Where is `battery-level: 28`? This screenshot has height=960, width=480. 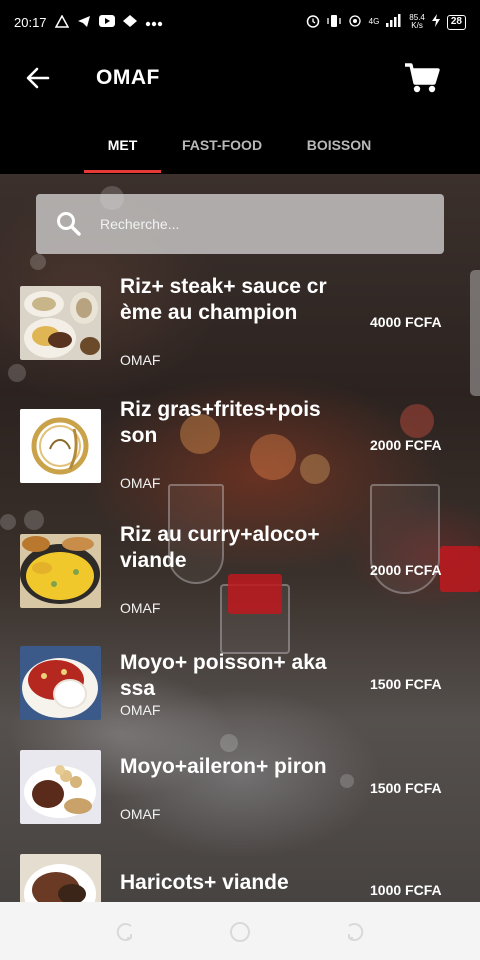
battery-level: 28 is located at coordinates (456, 22).